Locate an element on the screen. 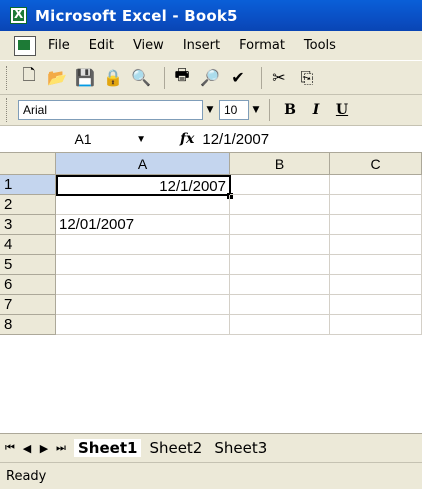 The width and height of the screenshot is (422, 489). cell-a7 is located at coordinates (143, 305).